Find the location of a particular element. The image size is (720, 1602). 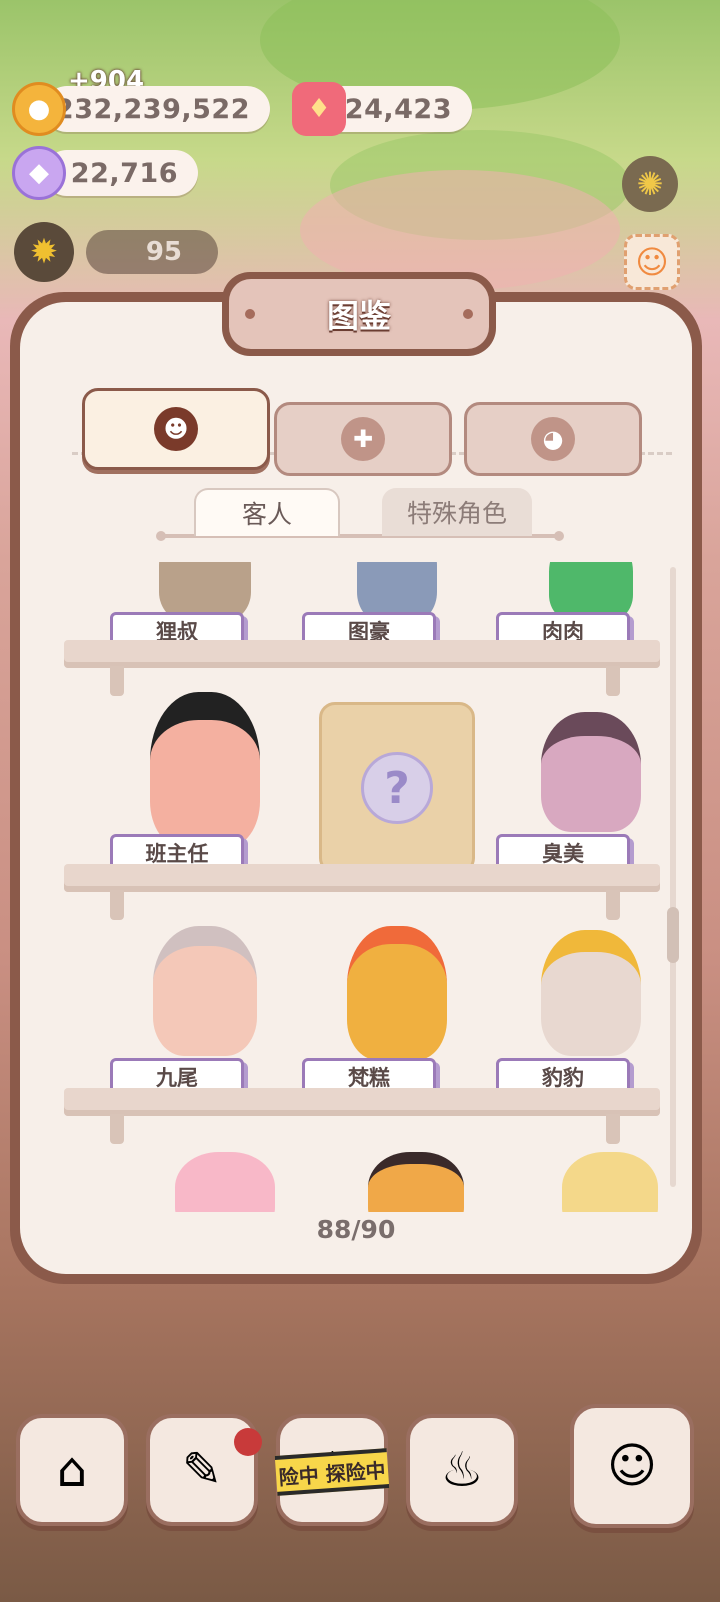

coins-pill: 232,239,522 is located at coordinates (157, 109).